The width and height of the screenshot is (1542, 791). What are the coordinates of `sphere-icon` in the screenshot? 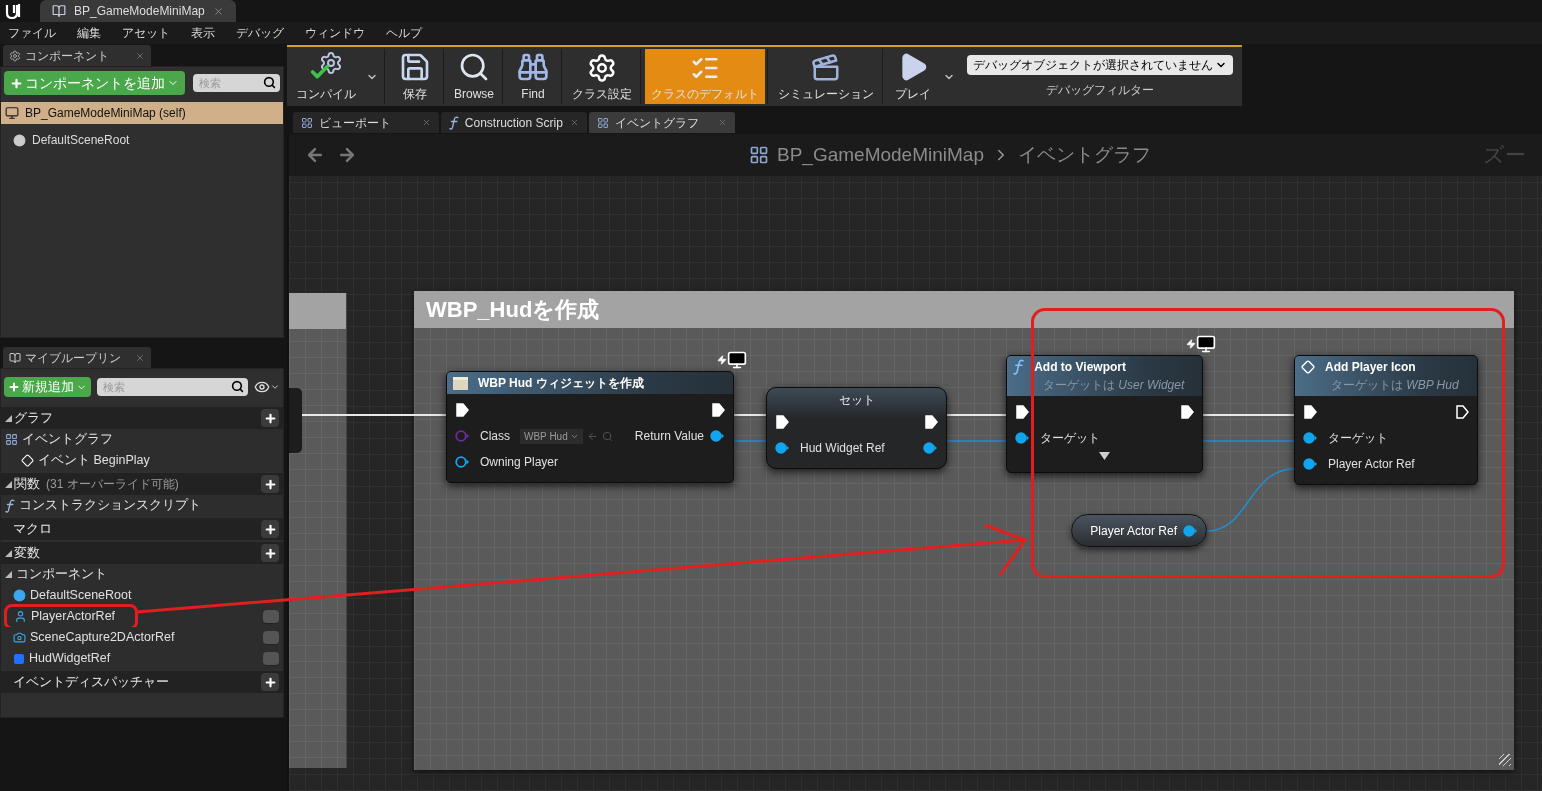 It's located at (19, 595).